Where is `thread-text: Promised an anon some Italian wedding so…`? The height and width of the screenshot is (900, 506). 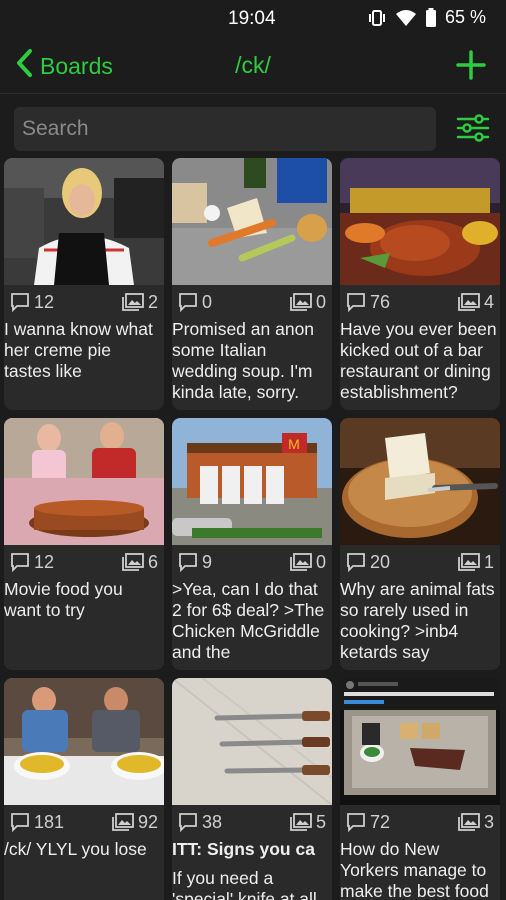
thread-text: Promised an anon some Italian wedding so… is located at coordinates (243, 360).